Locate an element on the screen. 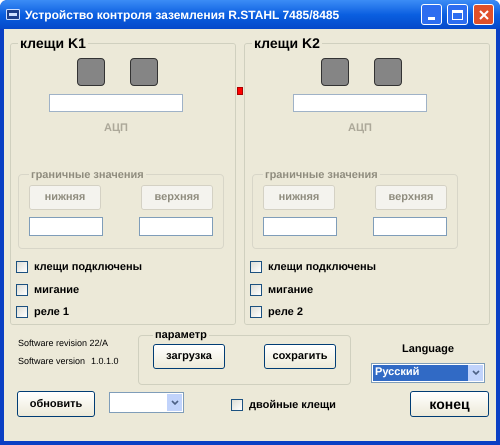  parameter-button: загрузка is located at coordinates (189, 356).